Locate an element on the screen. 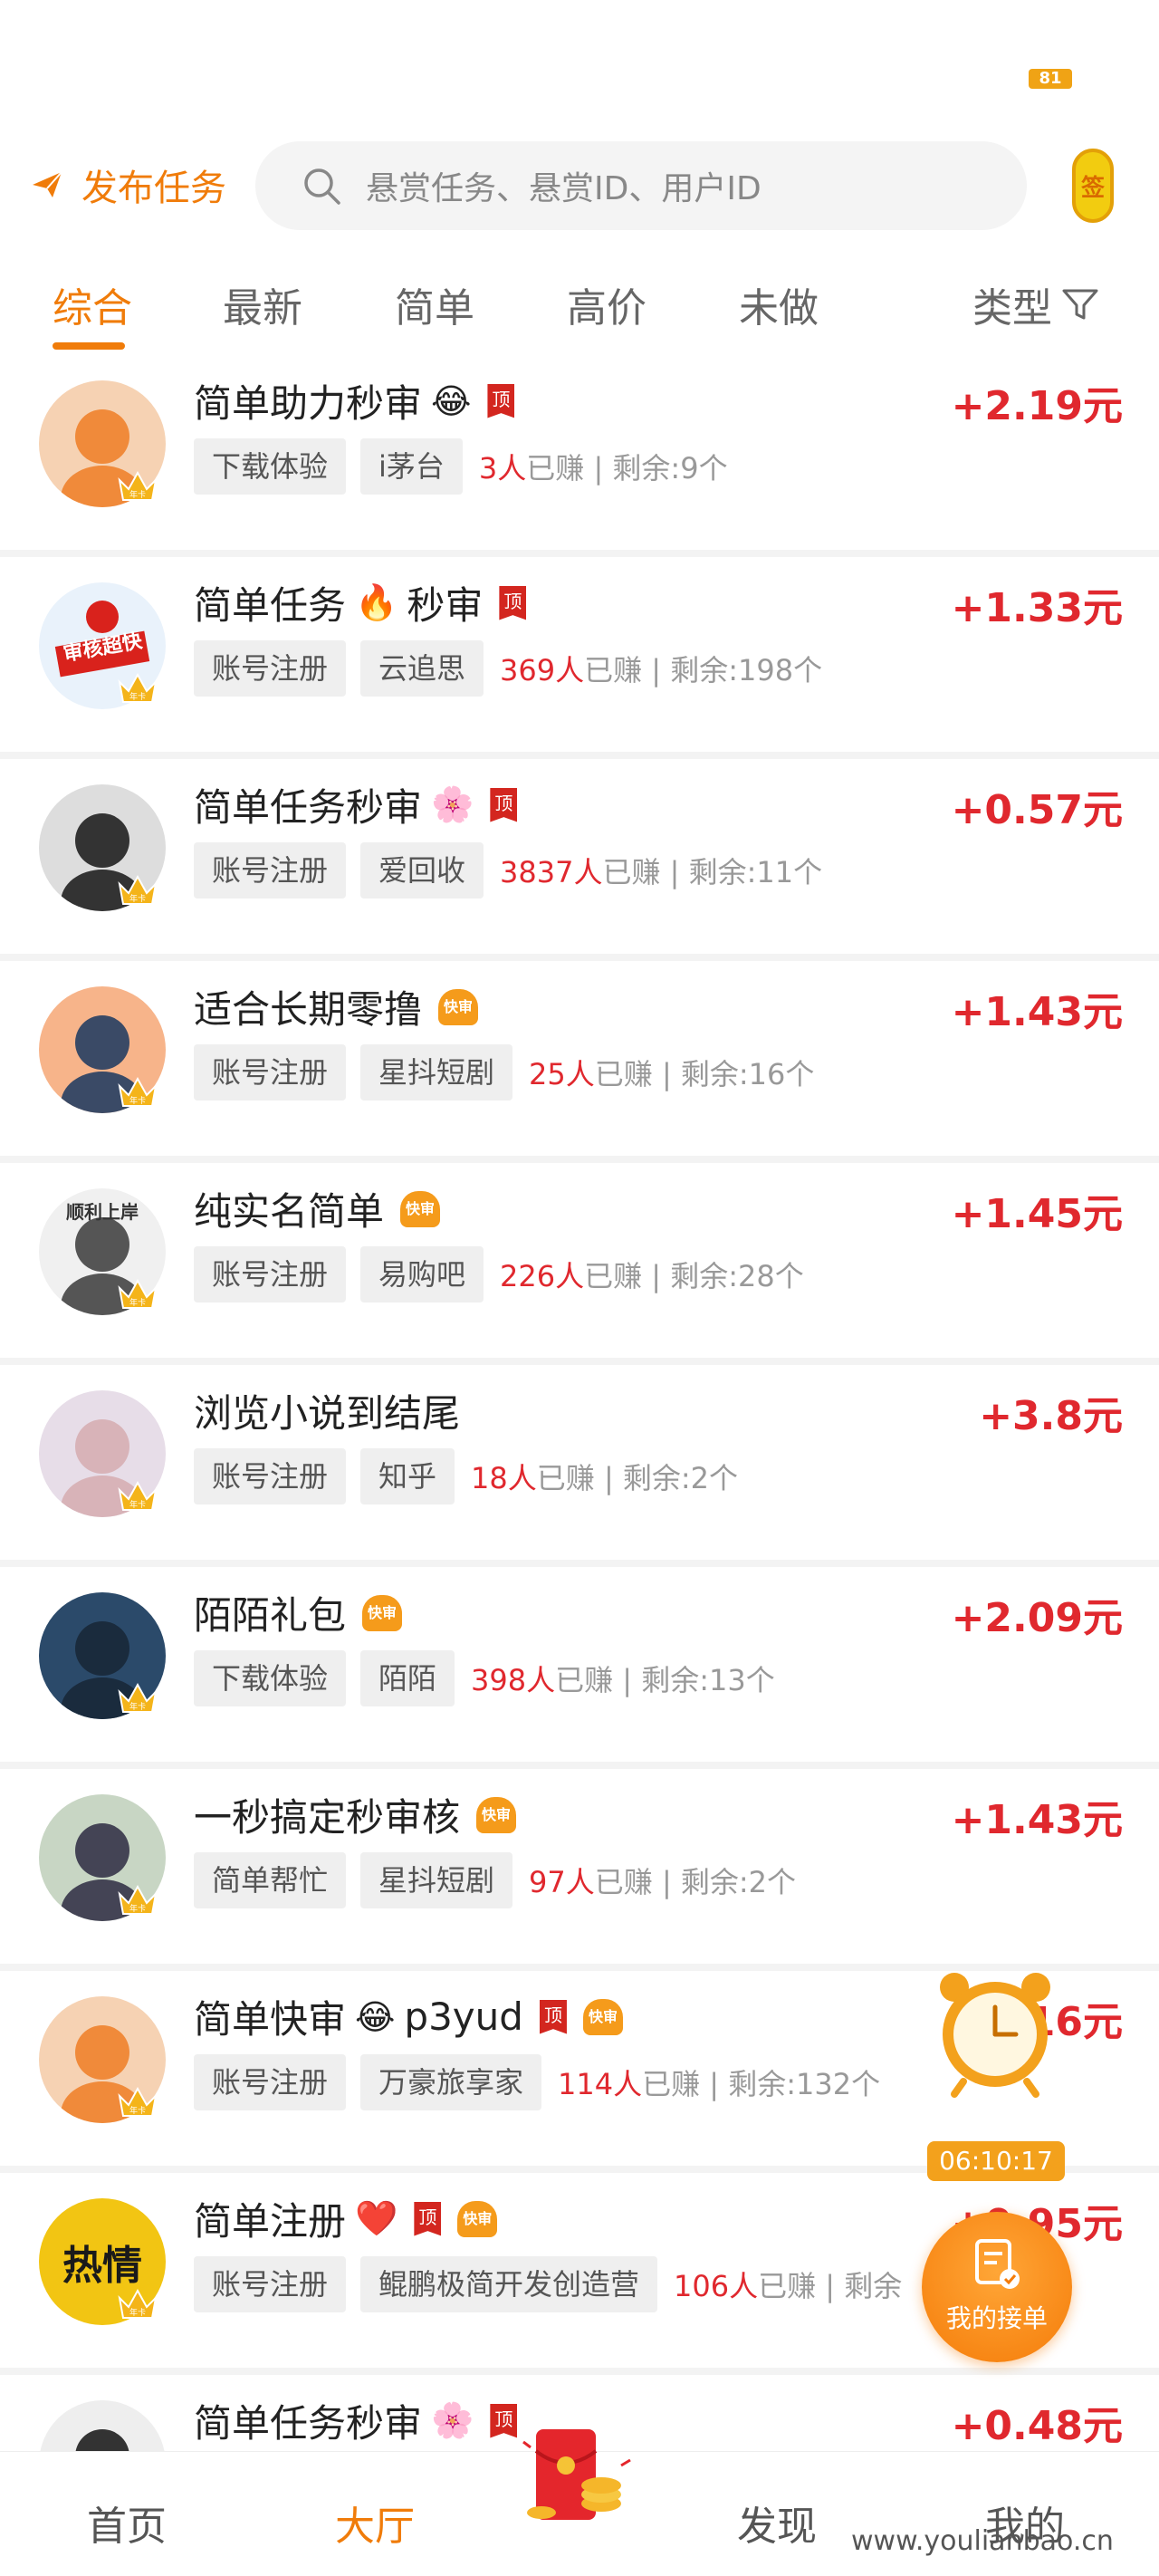 This screenshot has height=2576, width=1159. task-title-text: 简单快审 is located at coordinates (270, 2019).